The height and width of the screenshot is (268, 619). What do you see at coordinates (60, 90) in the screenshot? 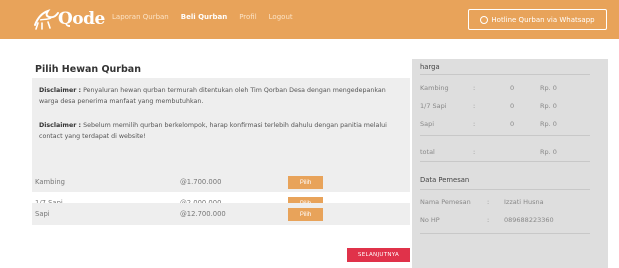
I see `disclaimer-1-label: Disclaimer :` at bounding box center [60, 90].